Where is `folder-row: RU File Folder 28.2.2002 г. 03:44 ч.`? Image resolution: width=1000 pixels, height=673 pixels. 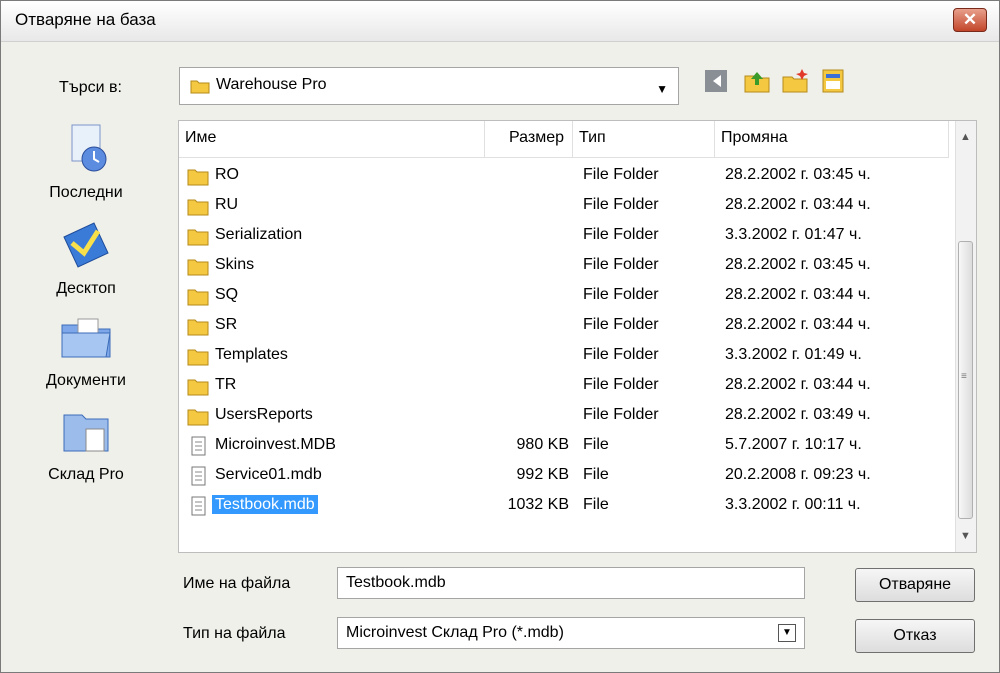 folder-row: RU File Folder 28.2.2002 г. 03:44 ч. is located at coordinates (564, 206).